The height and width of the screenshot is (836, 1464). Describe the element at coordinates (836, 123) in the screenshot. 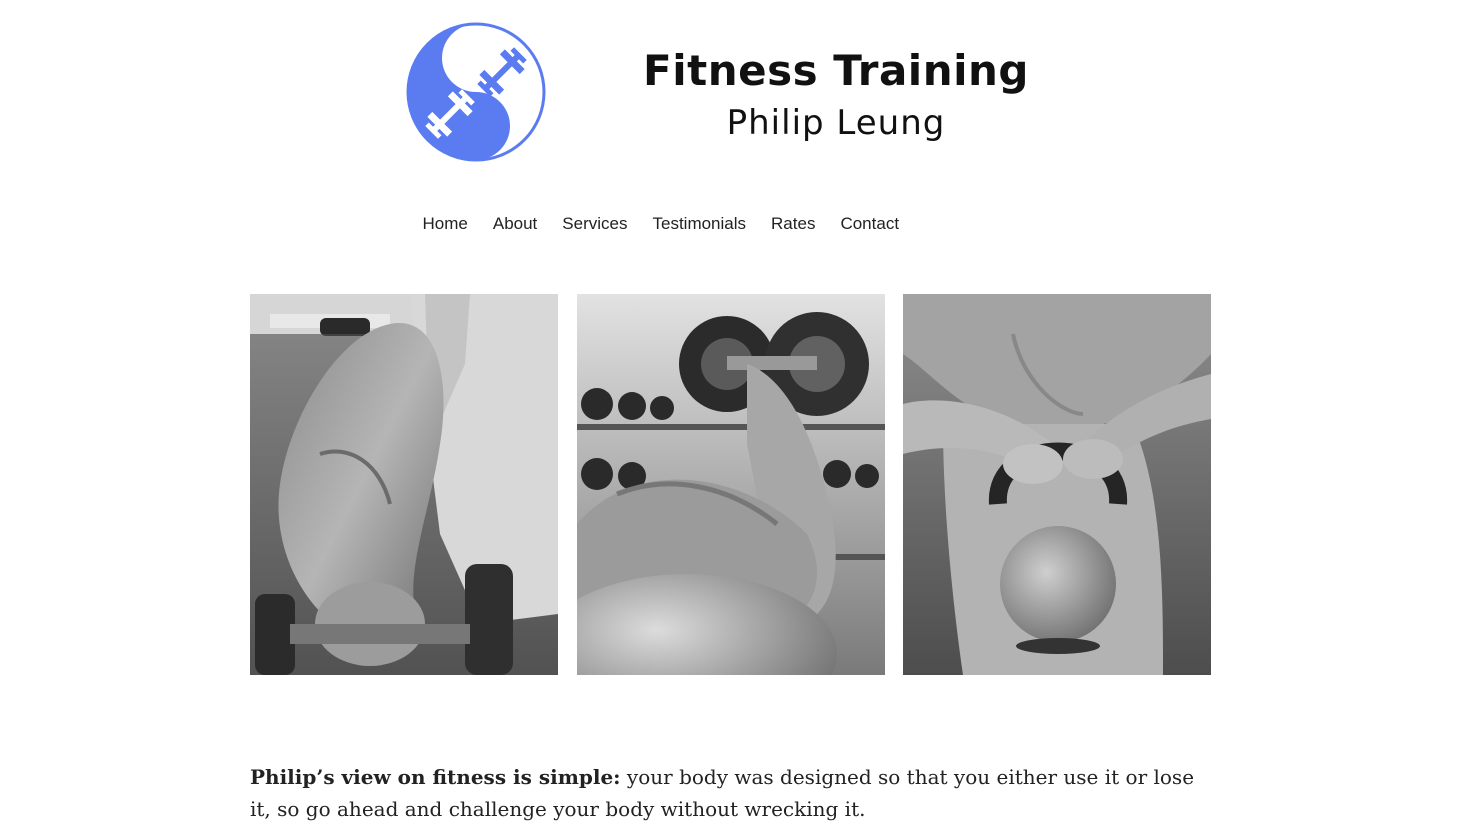

I see `site-subtitle: Philip Leung` at that location.